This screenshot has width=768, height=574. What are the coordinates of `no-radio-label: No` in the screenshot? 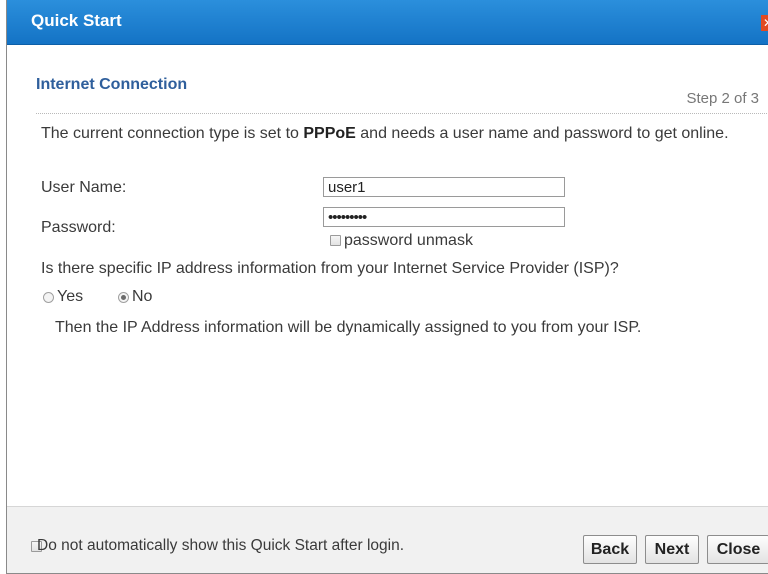 It's located at (142, 297).